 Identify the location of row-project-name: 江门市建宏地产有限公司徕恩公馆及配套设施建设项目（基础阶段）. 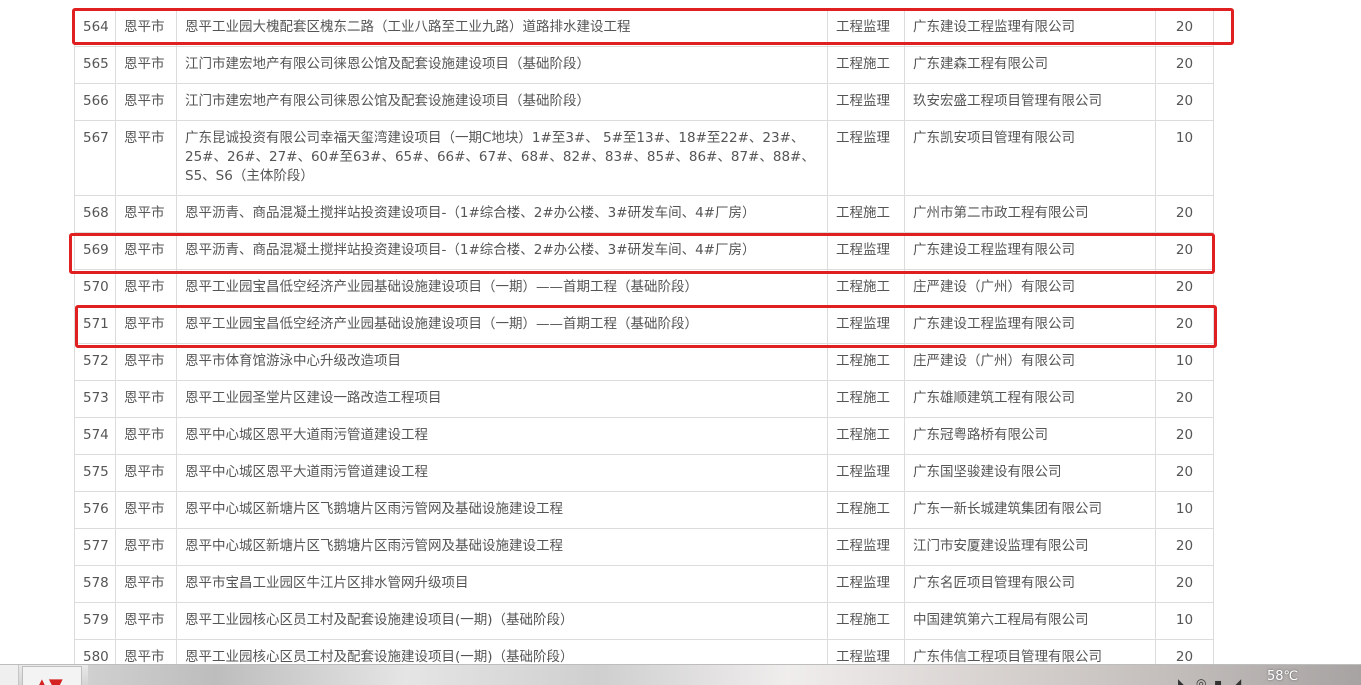
(502, 102).